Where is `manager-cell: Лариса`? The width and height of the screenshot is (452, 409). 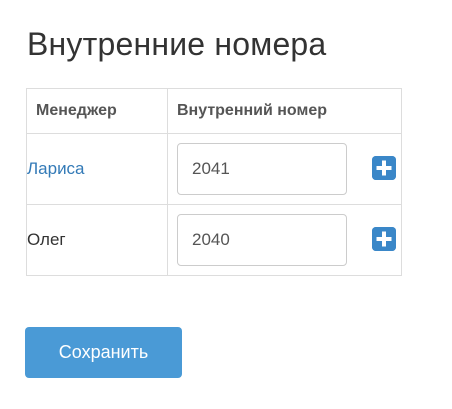
manager-cell: Лариса is located at coordinates (97, 169).